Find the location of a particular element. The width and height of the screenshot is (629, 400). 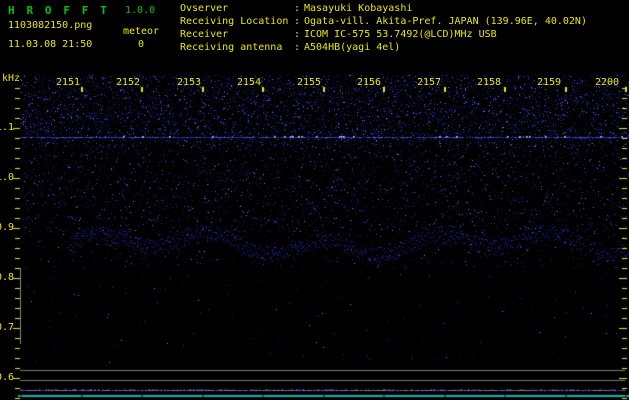

freq-tick-label: 1.0 is located at coordinates (7, 177).